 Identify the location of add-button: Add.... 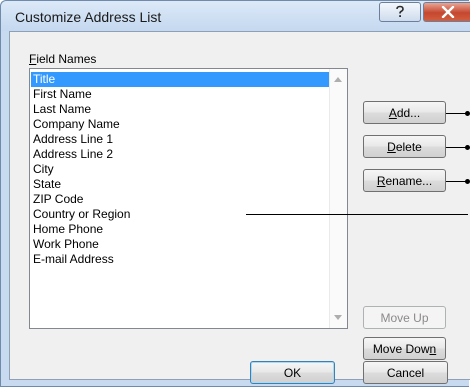
(404, 112).